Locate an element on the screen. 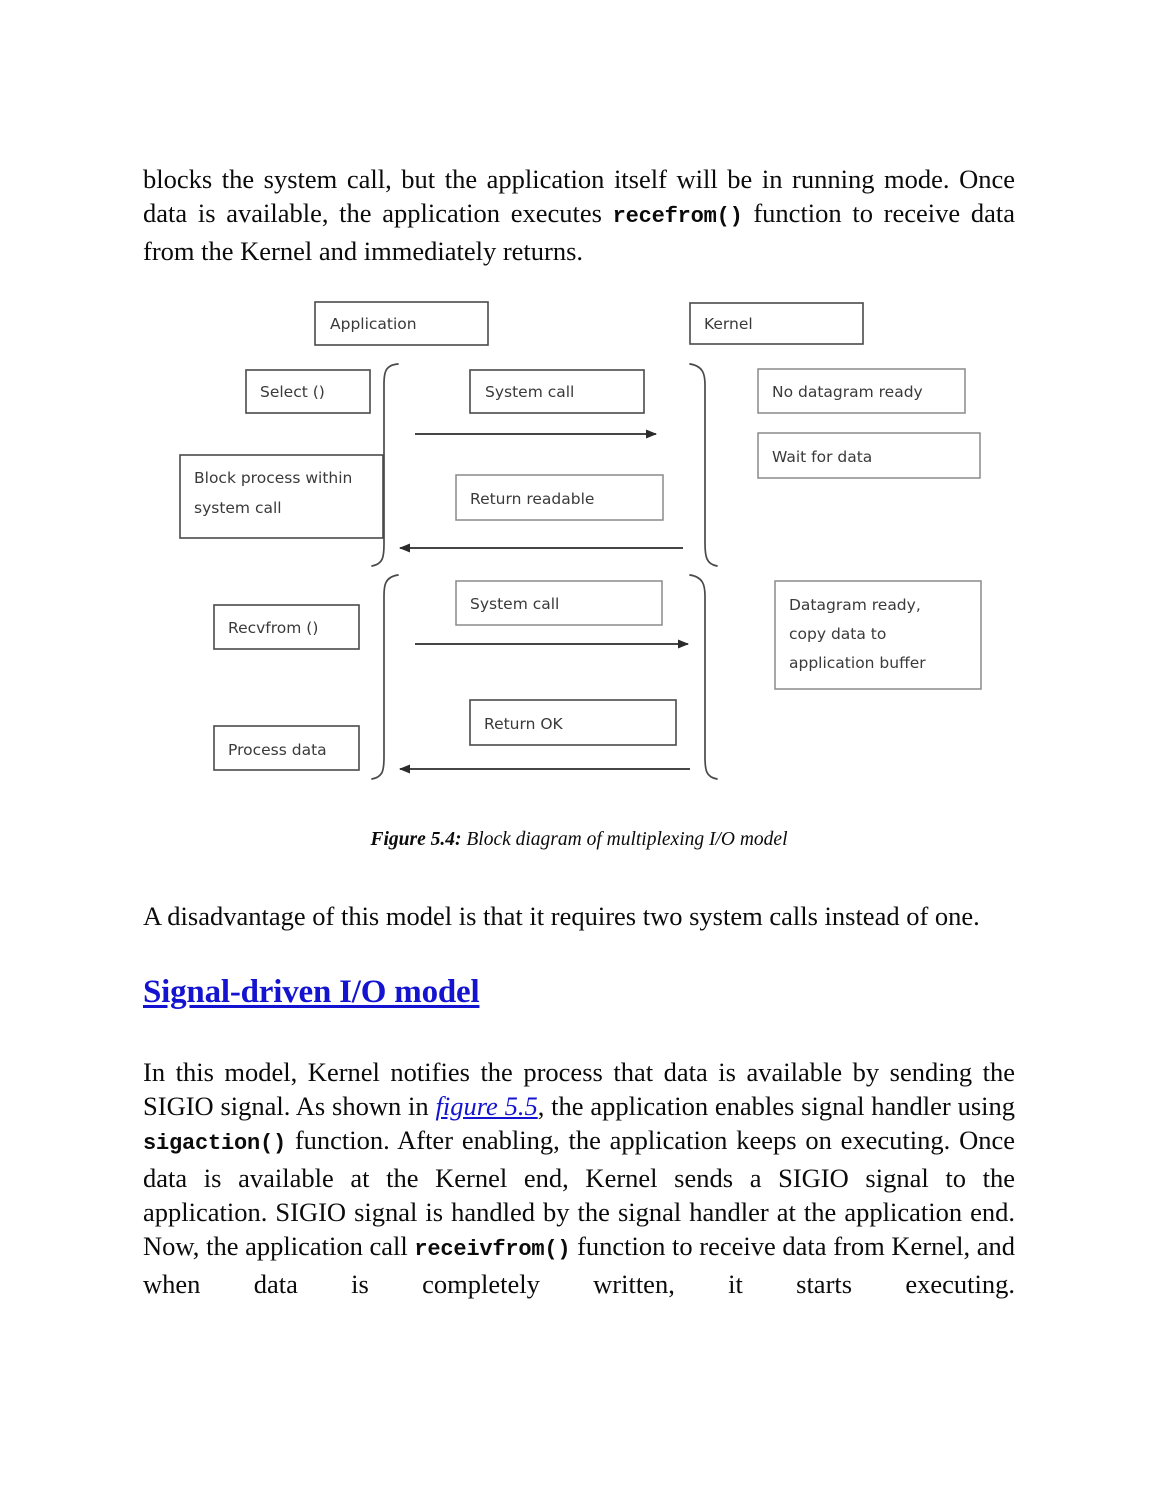 The image size is (1159, 1500). diagram-box-system-call-2: System call is located at coordinates (559, 603).